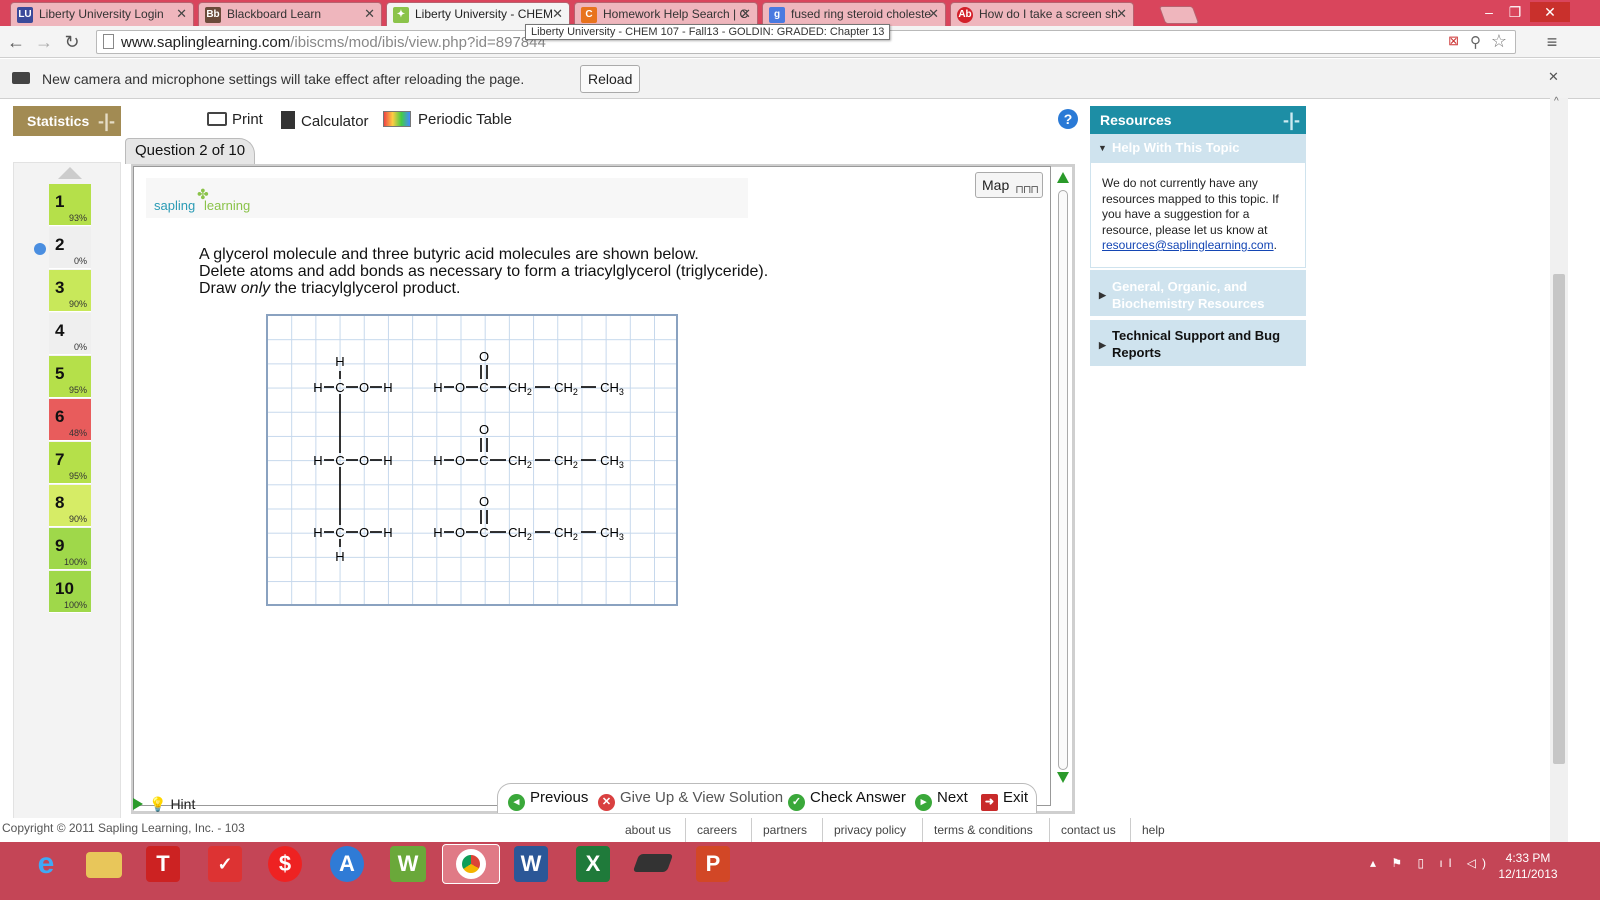  Describe the element at coordinates (104, 865) in the screenshot. I see `file-explorer-icon` at that location.